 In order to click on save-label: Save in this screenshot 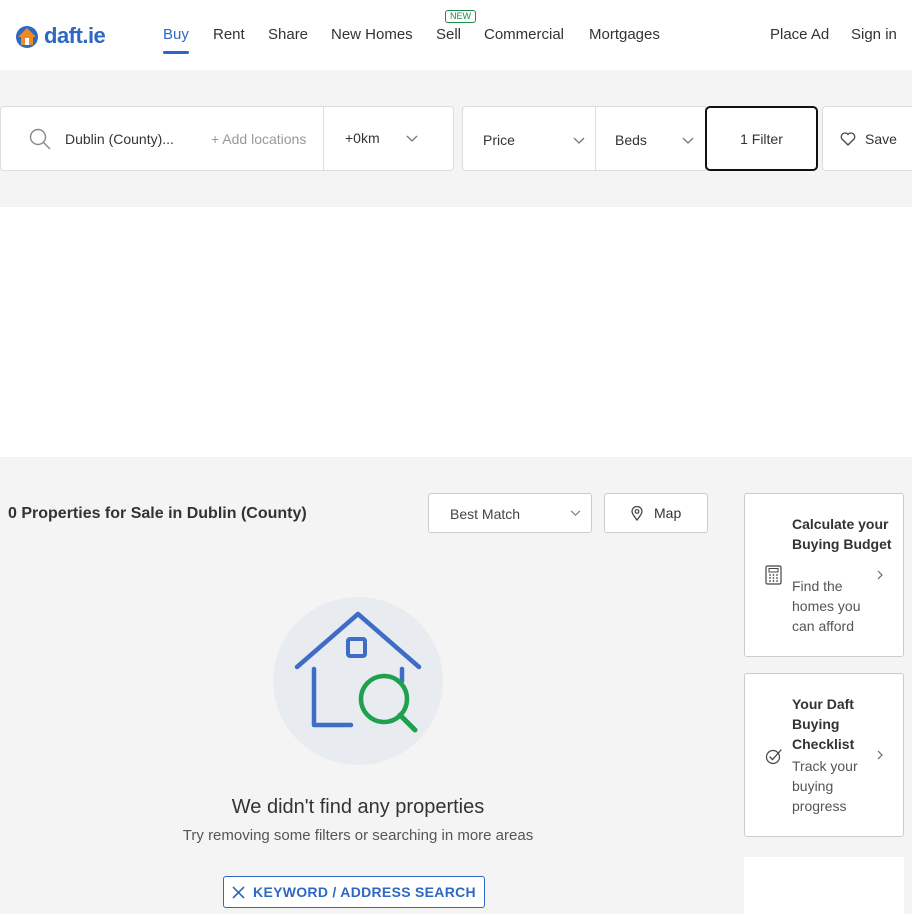, I will do `click(881, 139)`.